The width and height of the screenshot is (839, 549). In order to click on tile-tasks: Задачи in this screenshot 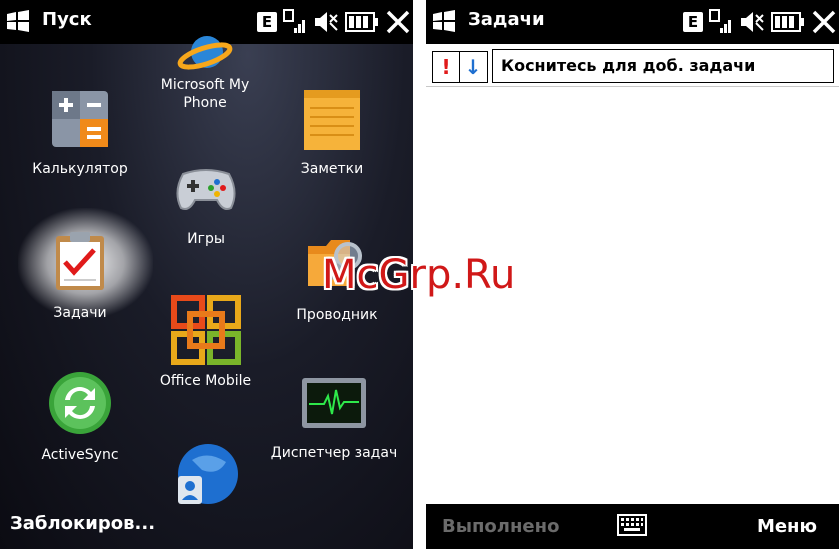, I will do `click(80, 276)`.